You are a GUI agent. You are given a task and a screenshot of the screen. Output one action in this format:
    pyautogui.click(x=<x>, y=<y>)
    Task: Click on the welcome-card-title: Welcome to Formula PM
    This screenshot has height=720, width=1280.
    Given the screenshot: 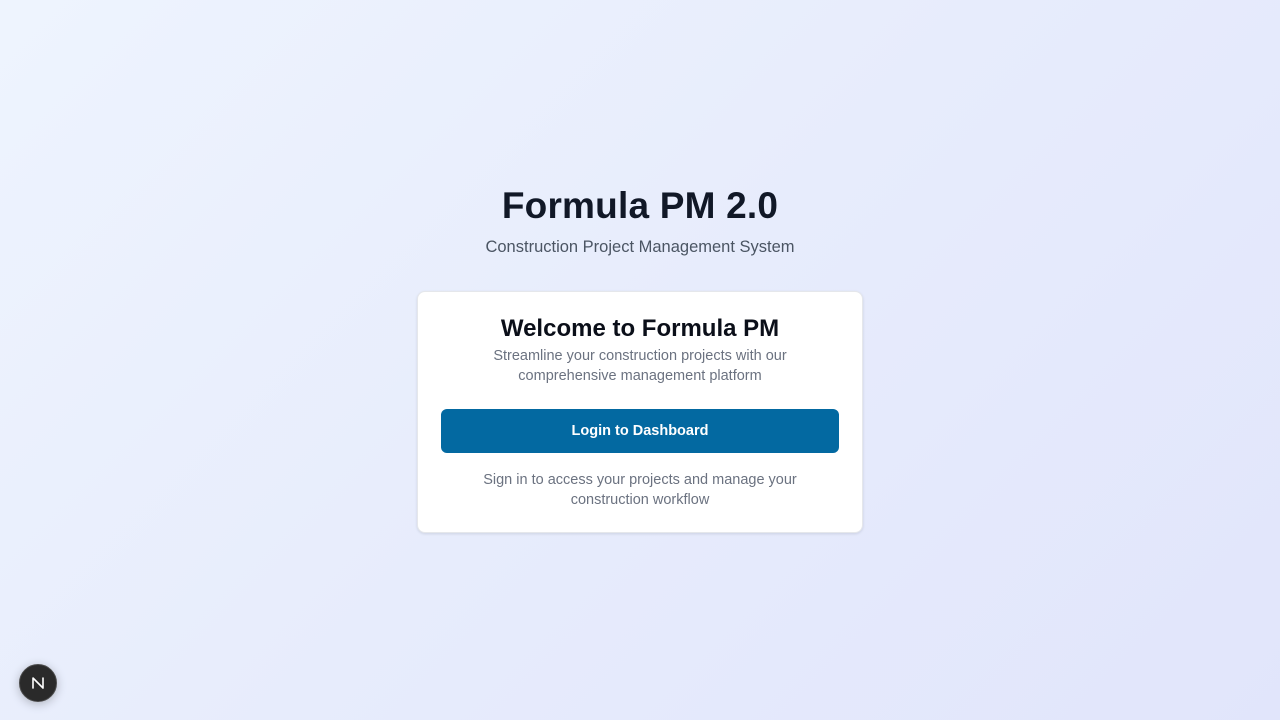 What is the action you would take?
    pyautogui.click(x=640, y=328)
    